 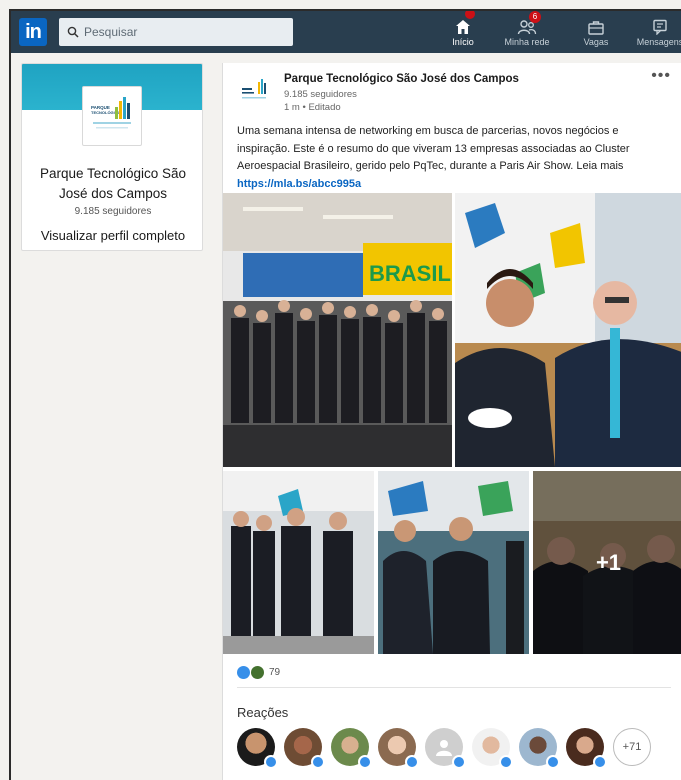 What do you see at coordinates (568, 330) in the screenshot?
I see `photo-two-men` at bounding box center [568, 330].